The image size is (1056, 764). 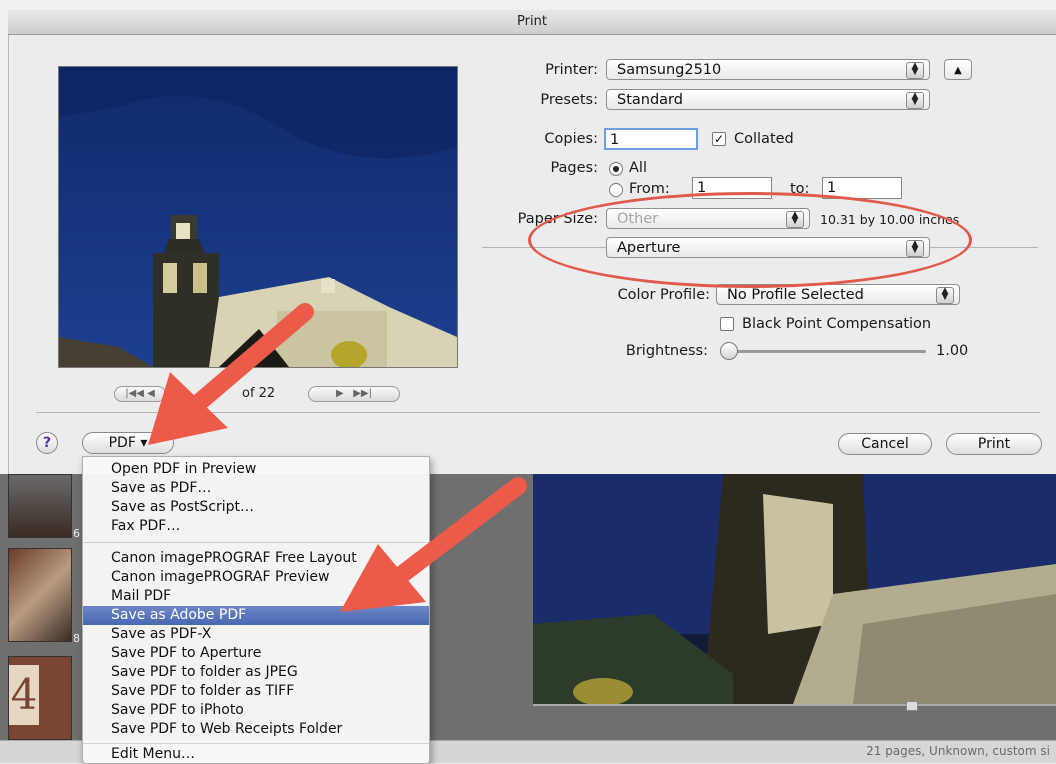 I want to click on pages-from-radio, so click(x=616, y=190).